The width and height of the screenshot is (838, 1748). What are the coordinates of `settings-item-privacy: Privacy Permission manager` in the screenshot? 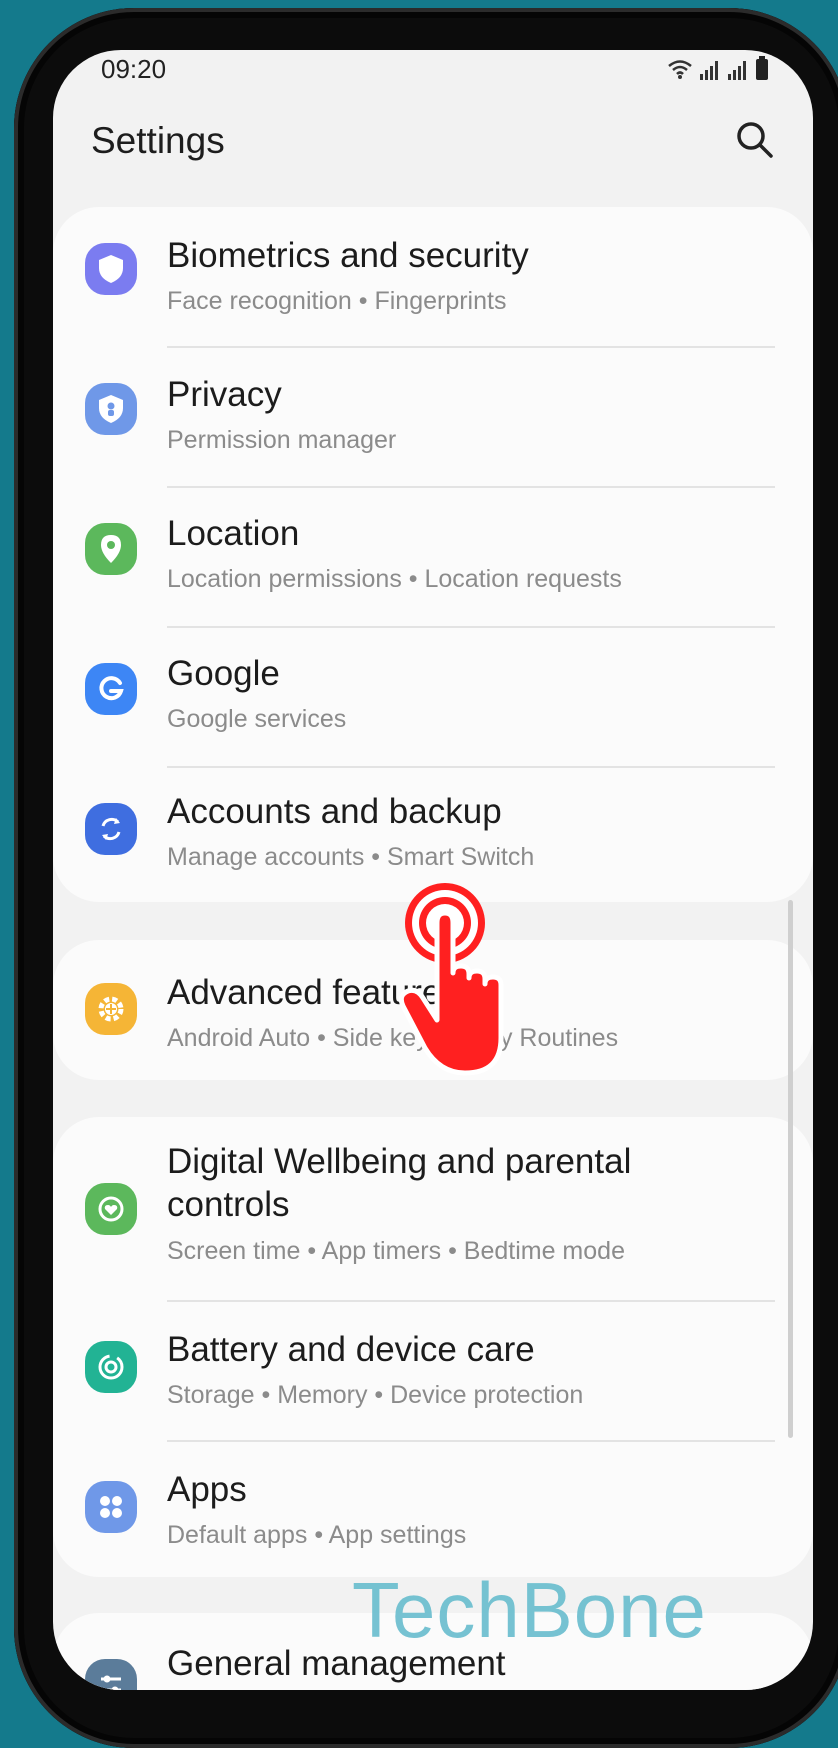 It's located at (433, 417).